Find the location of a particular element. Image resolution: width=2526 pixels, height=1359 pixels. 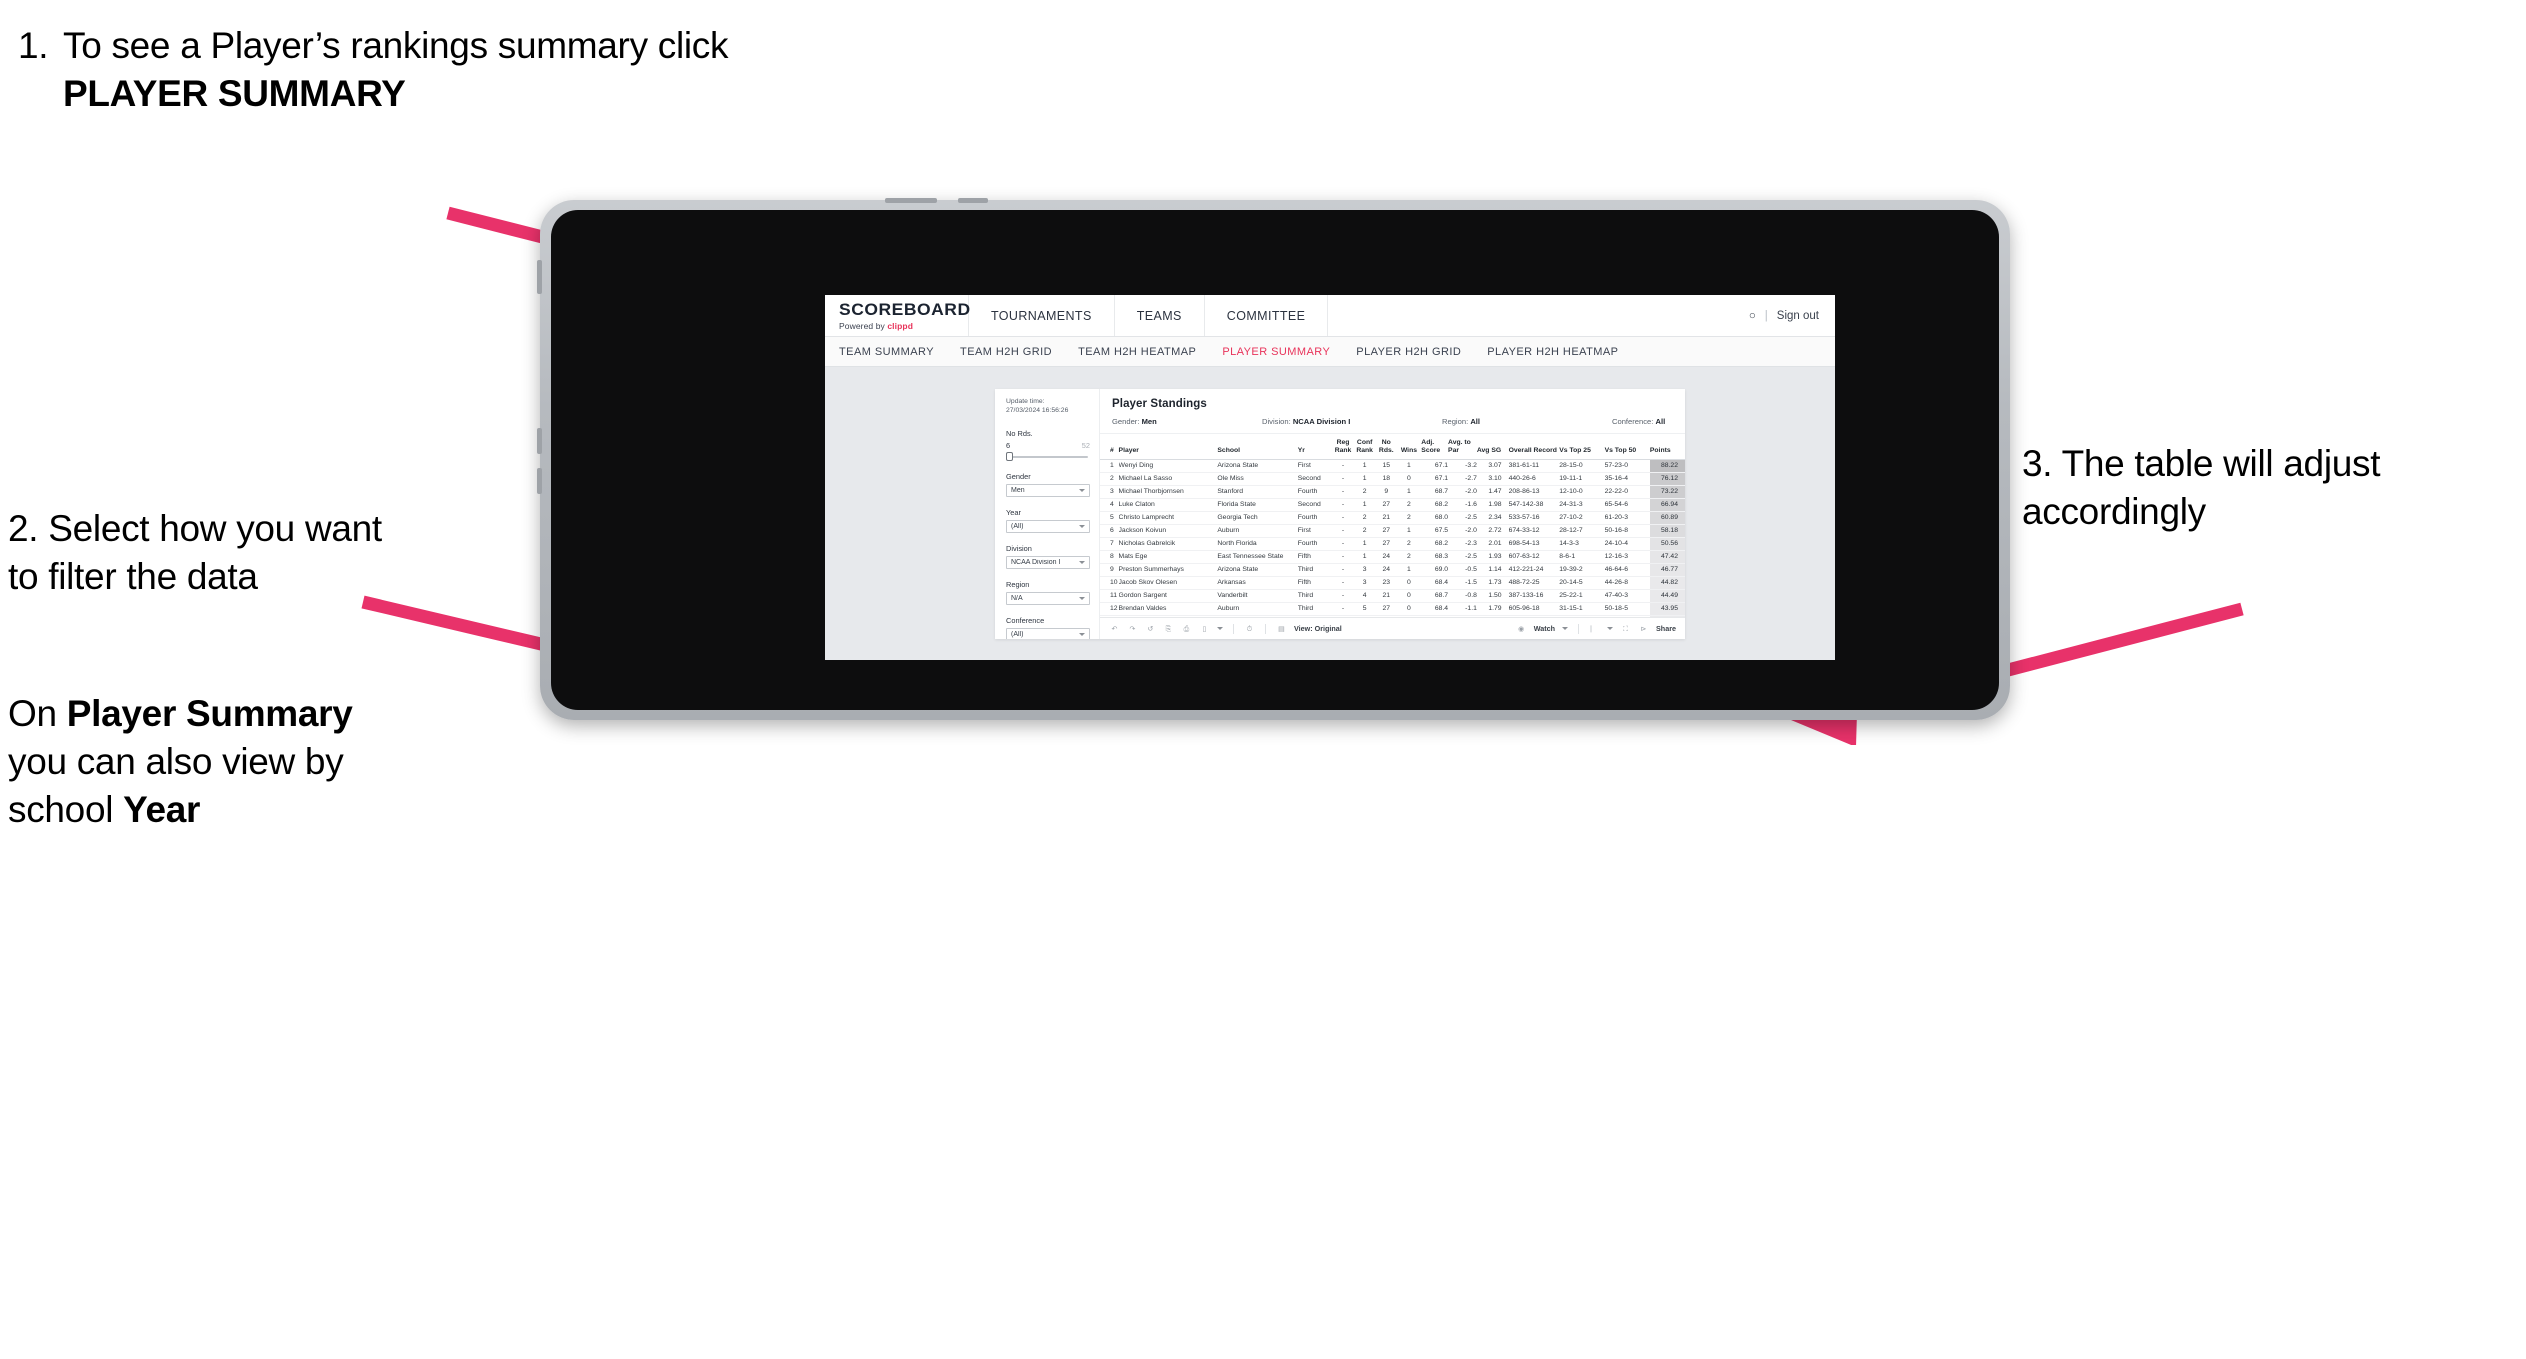

filter-region-select: N/A is located at coordinates (1048, 599).